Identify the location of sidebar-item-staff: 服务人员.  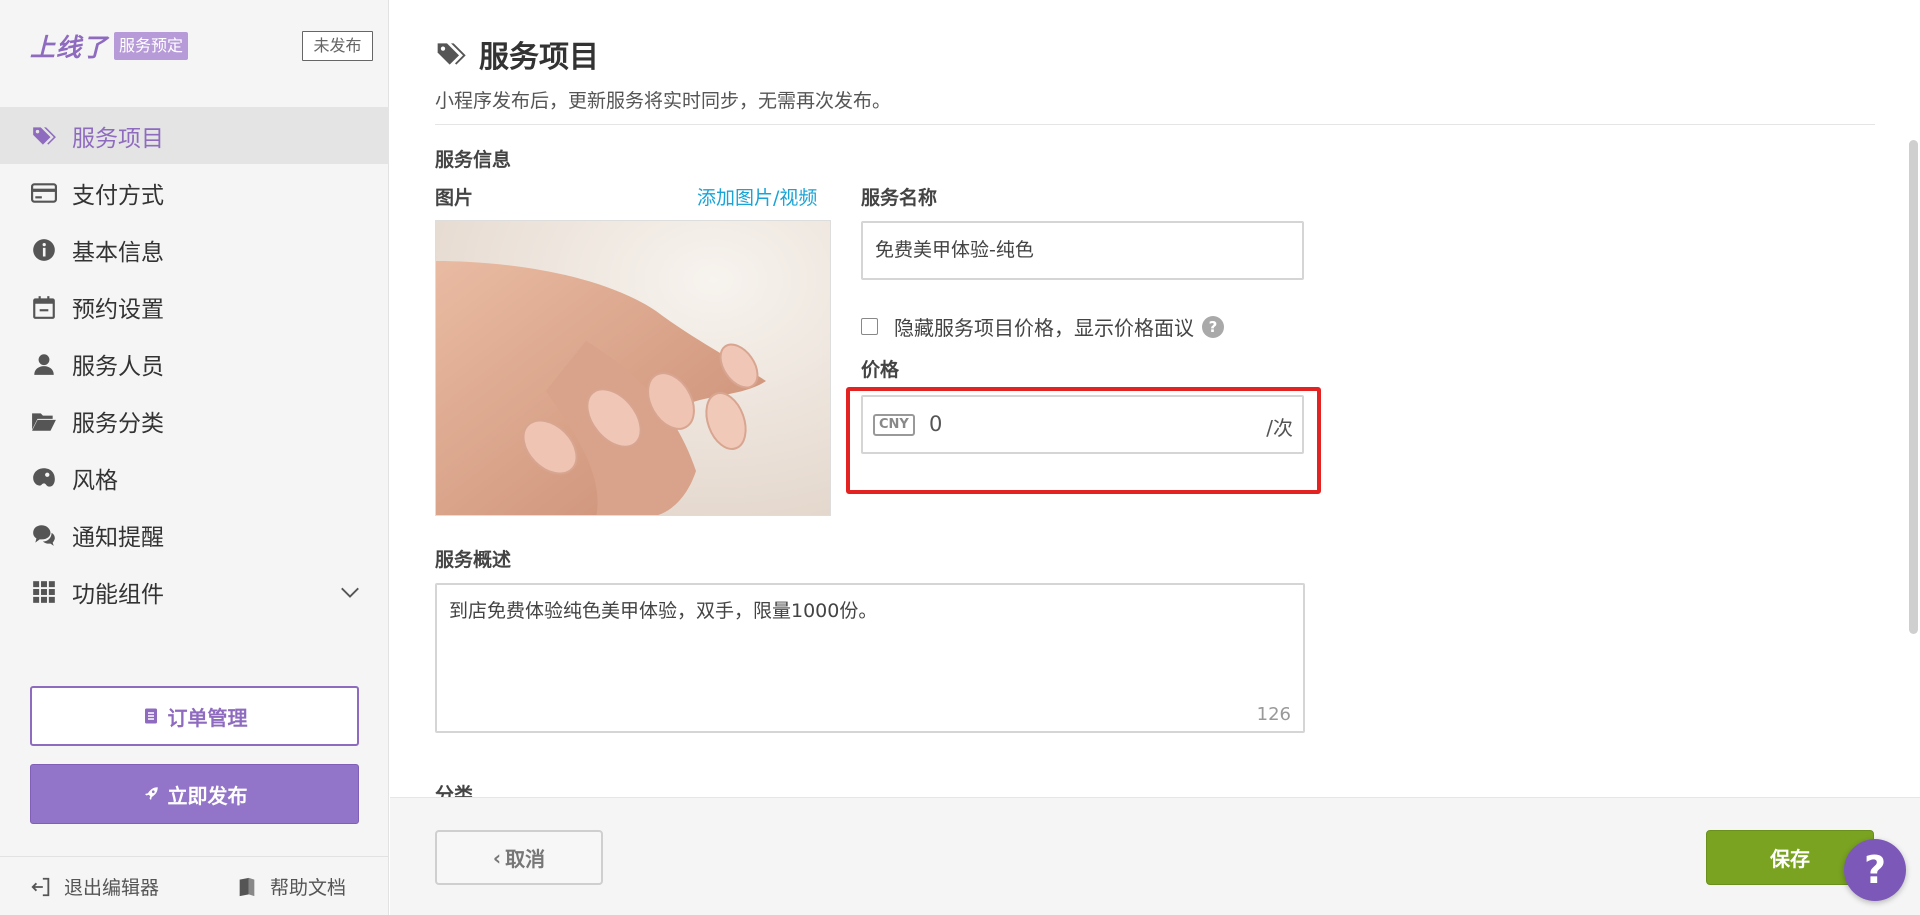
(194, 363).